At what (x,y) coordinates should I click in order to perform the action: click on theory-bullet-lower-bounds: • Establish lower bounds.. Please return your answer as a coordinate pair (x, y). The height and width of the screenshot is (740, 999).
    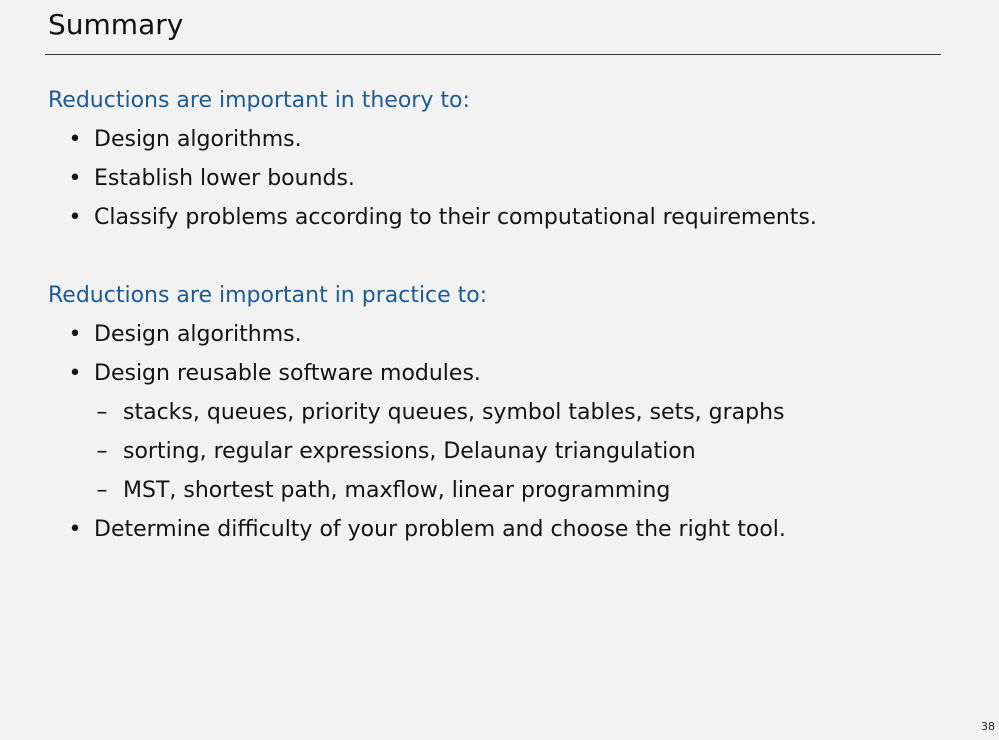
    Looking at the image, I should click on (432, 179).